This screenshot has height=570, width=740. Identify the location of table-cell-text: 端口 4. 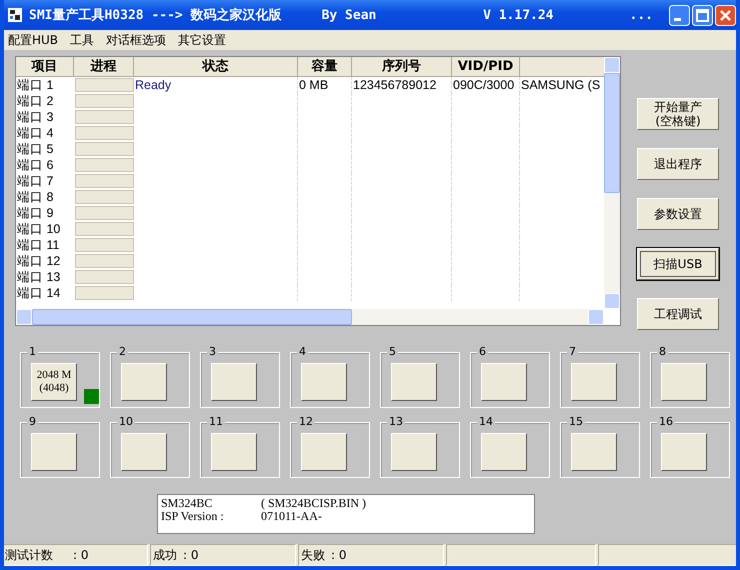
(35, 133).